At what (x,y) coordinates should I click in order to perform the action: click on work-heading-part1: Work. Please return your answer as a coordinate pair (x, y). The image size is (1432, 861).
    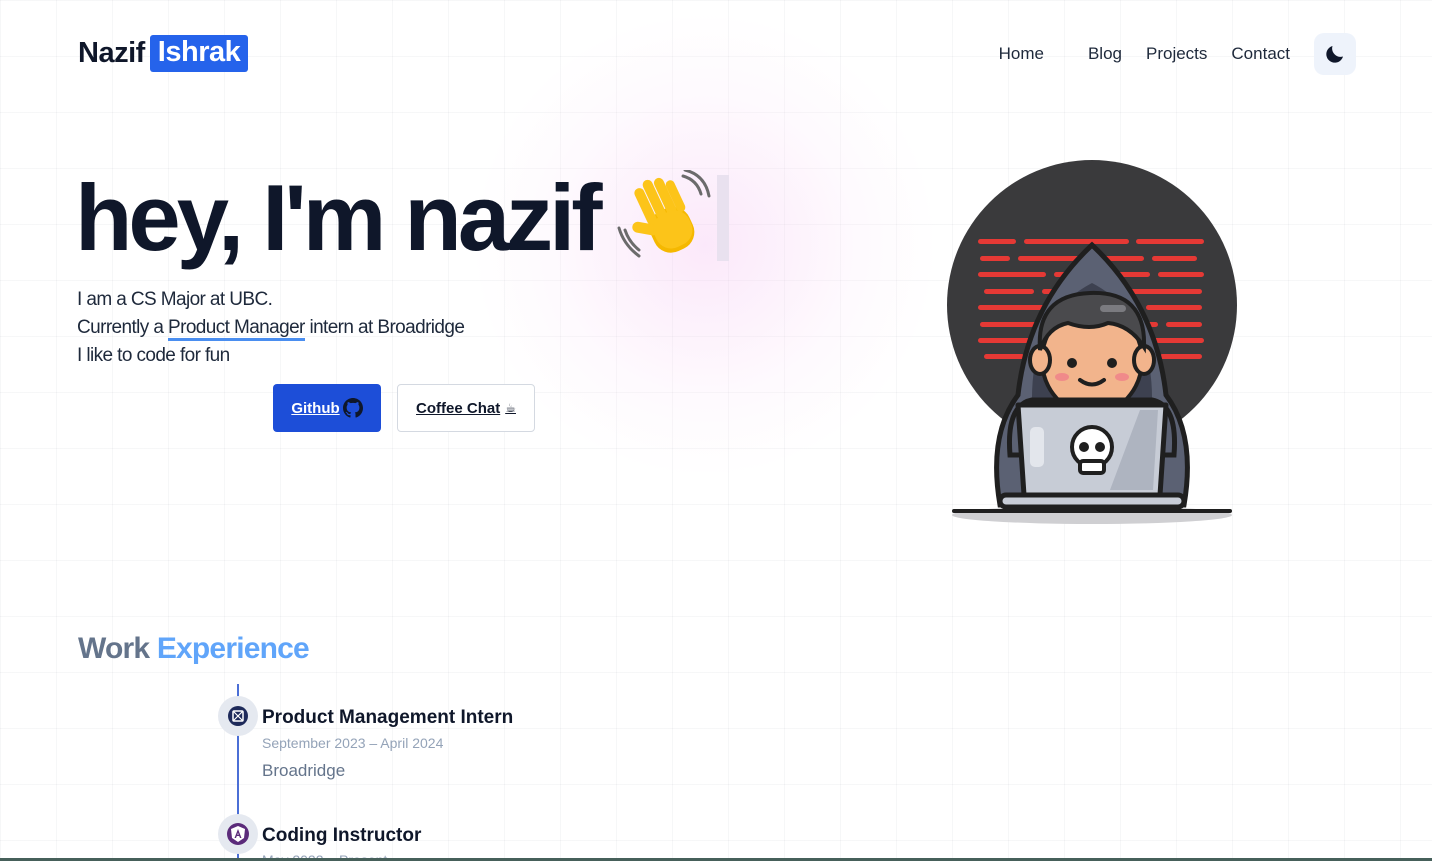
    Looking at the image, I should click on (114, 648).